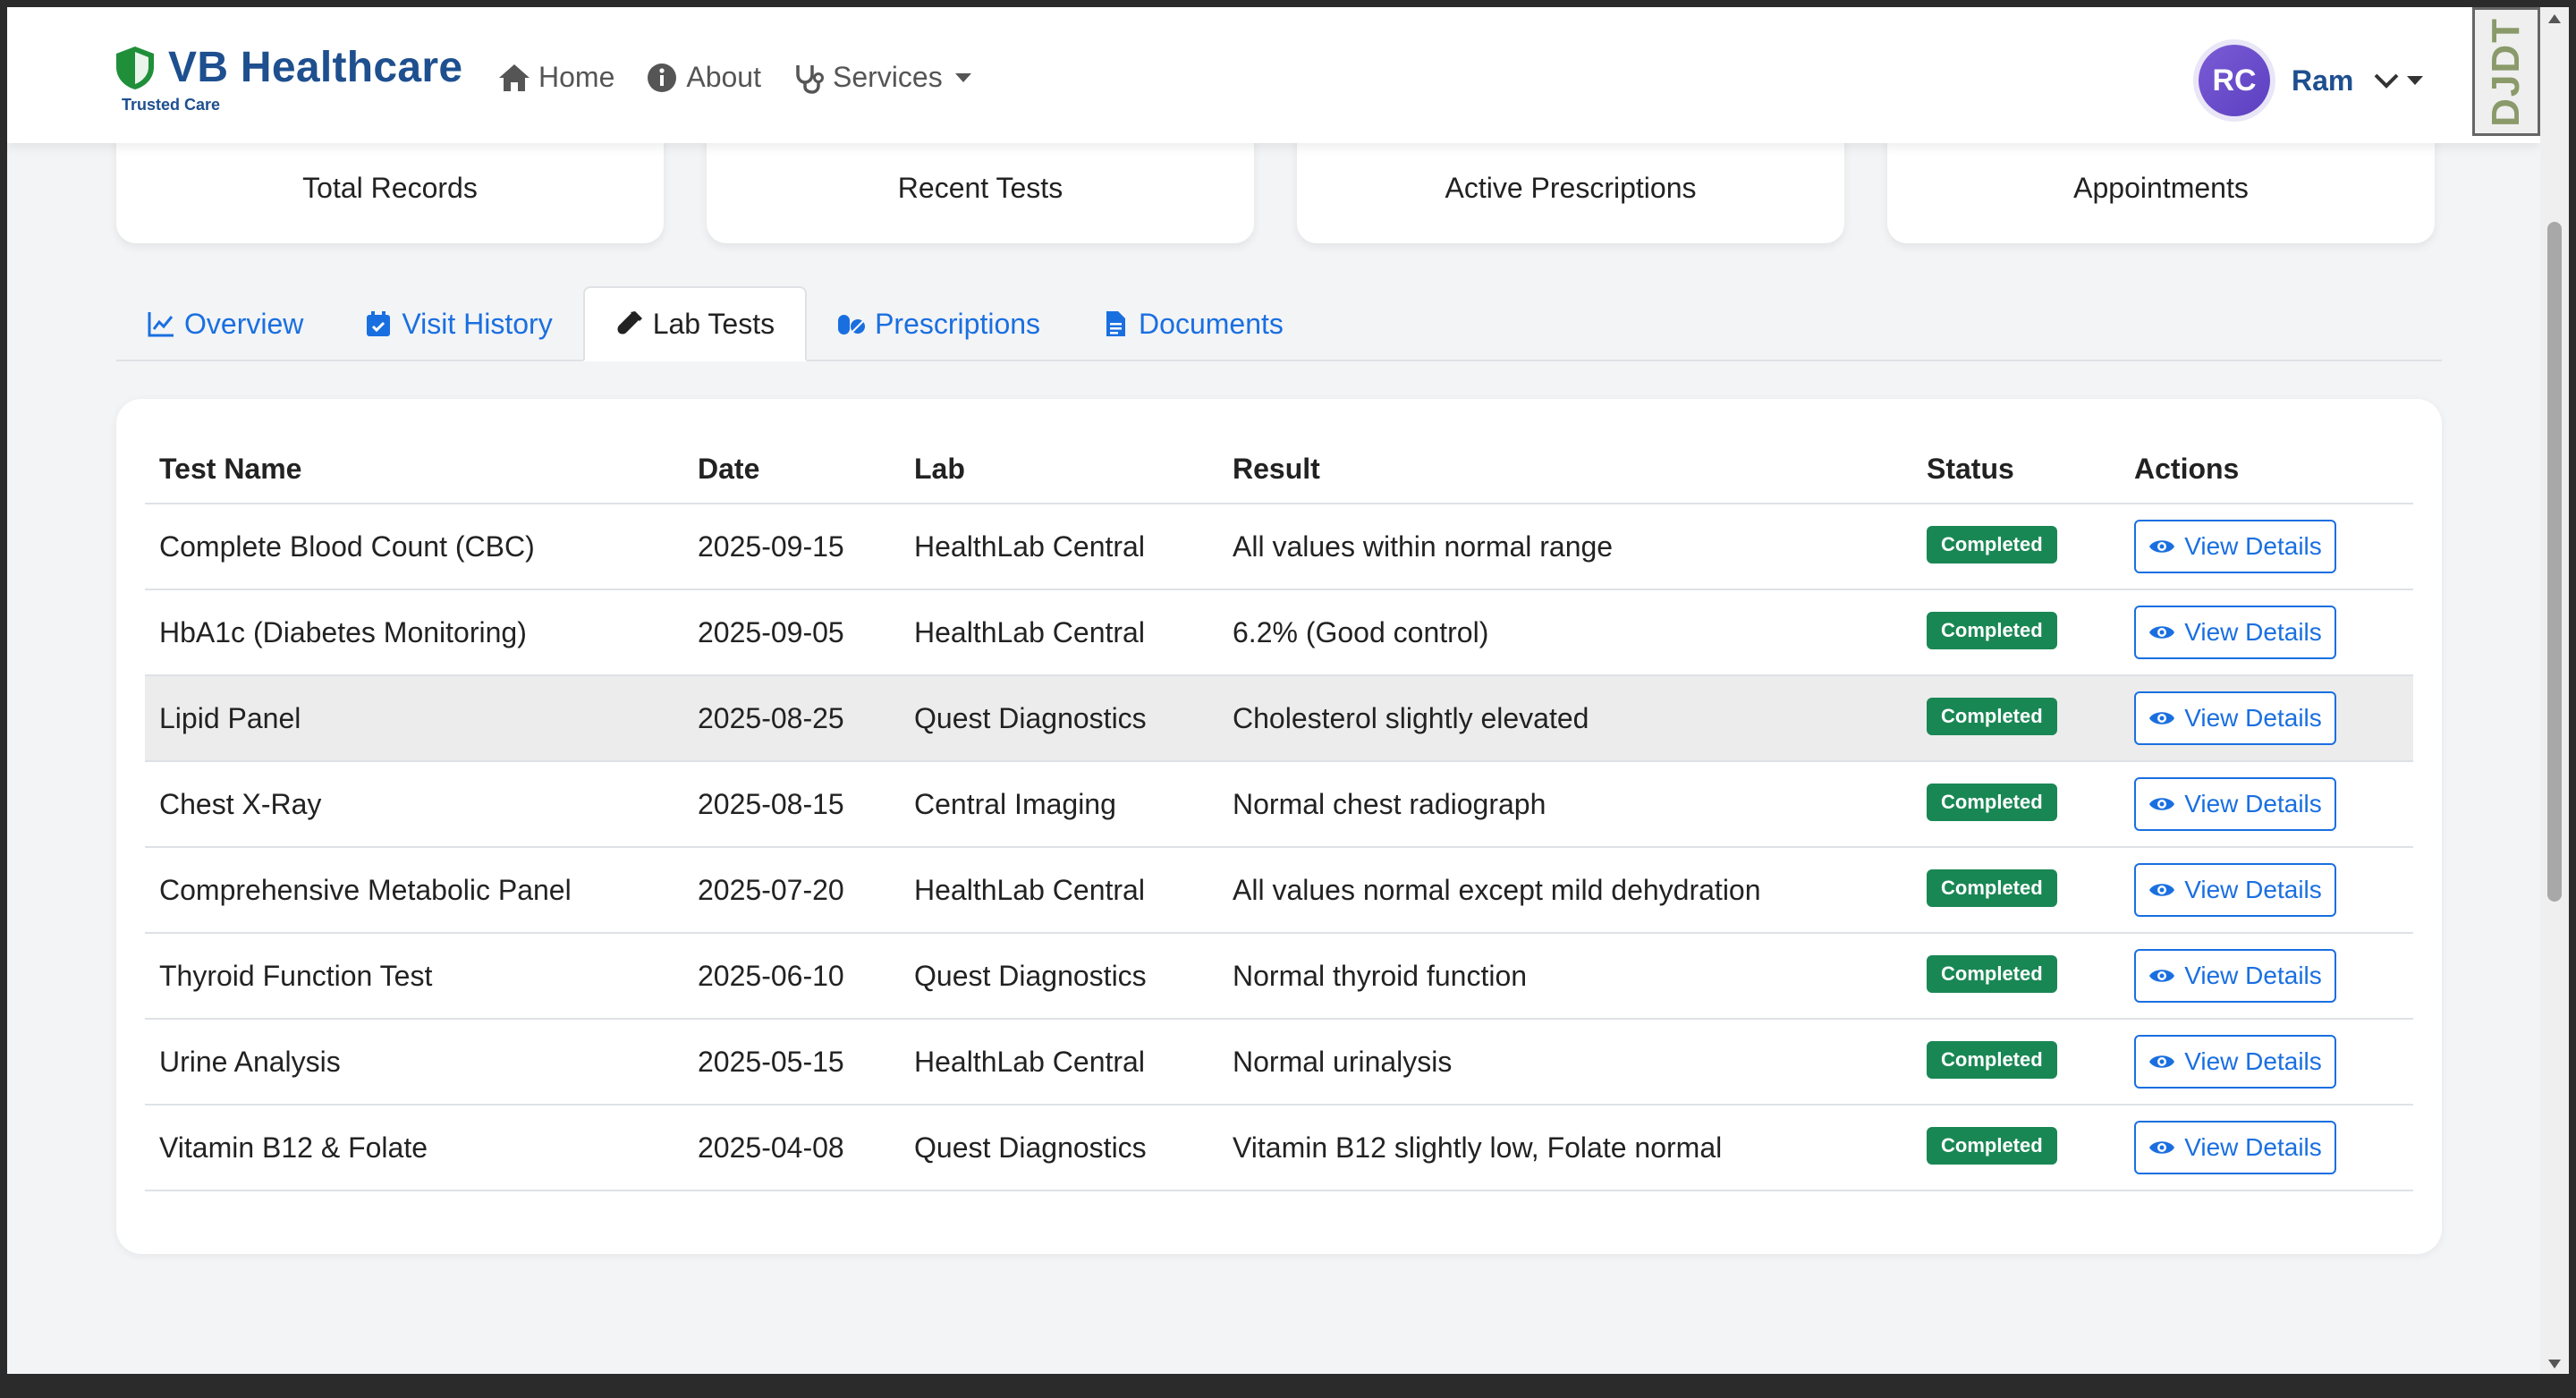 The width and height of the screenshot is (2576, 1398). I want to click on user-name: Ram, so click(2323, 80).